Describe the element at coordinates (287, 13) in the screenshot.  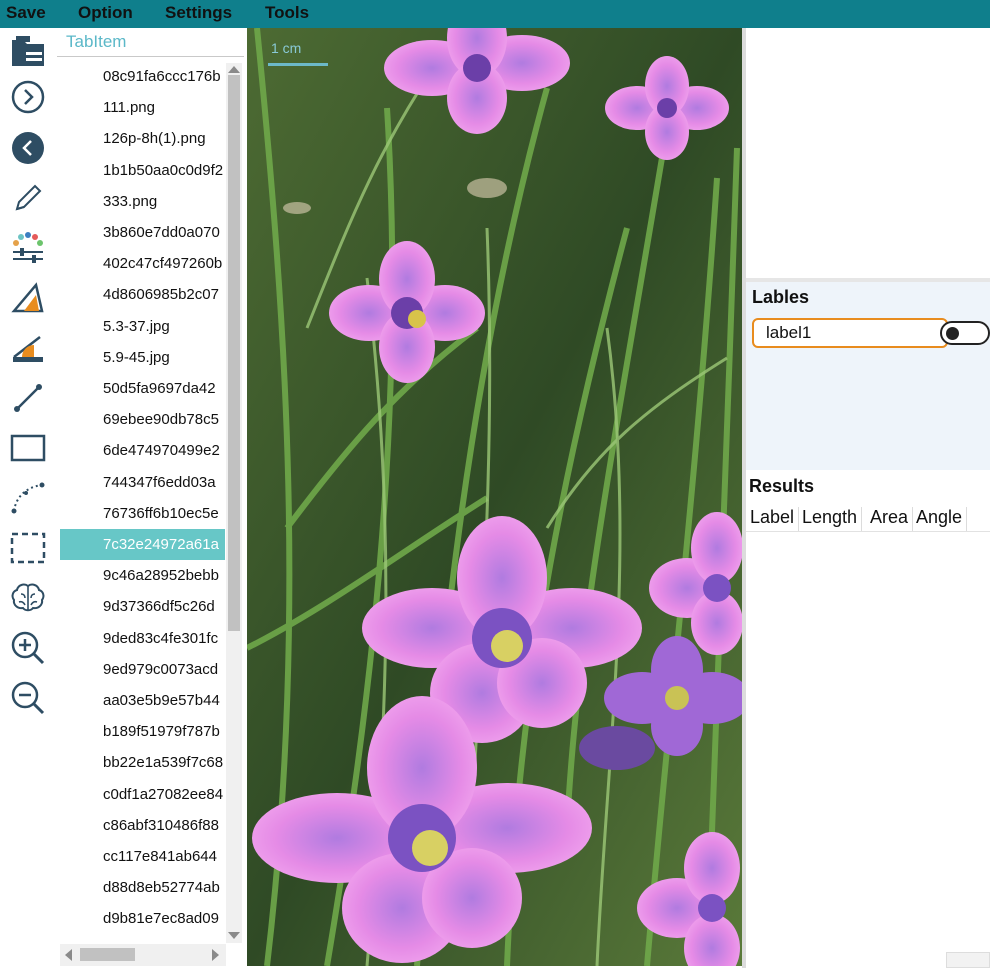
I see `menu-tools: Tools` at that location.